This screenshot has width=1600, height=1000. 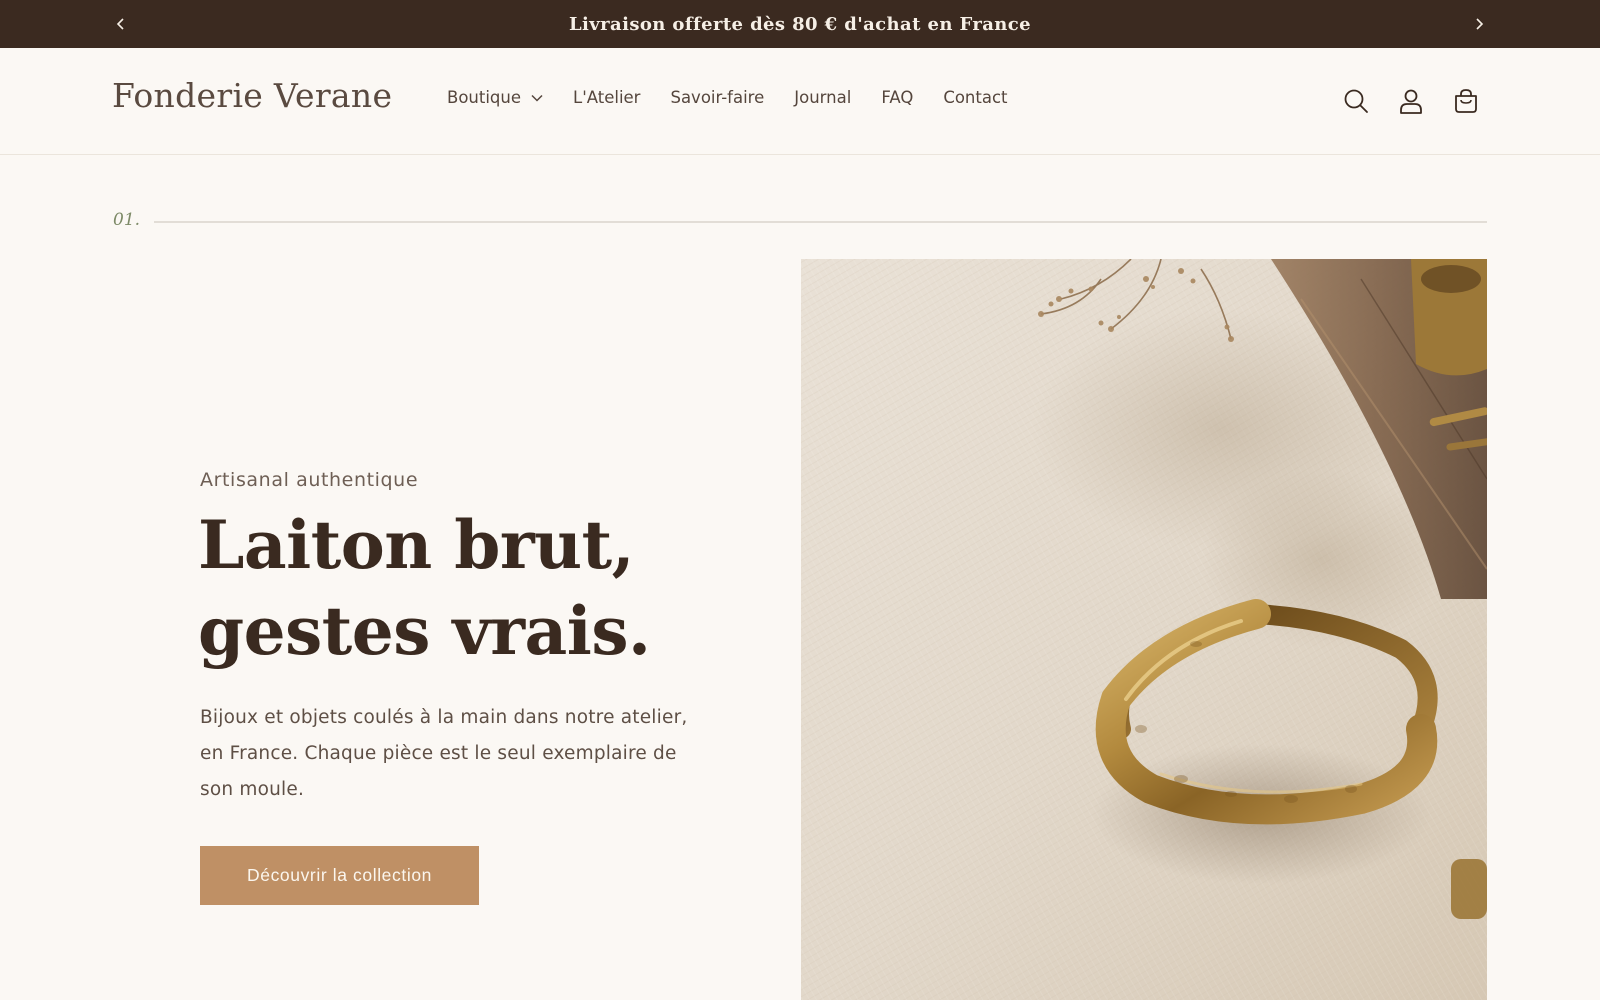 I want to click on discover-collection-button: Découvrir la collection, so click(x=339, y=875).